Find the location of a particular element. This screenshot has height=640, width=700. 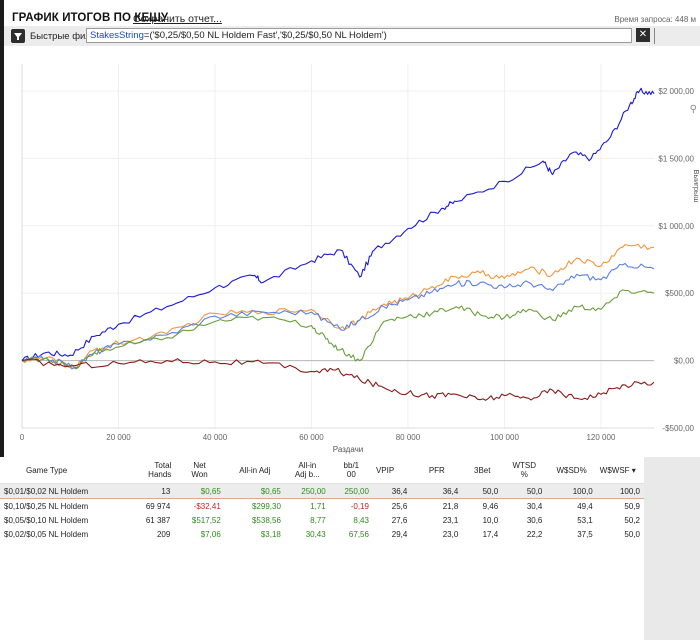

table-cell: $538,56 is located at coordinates (266, 520).